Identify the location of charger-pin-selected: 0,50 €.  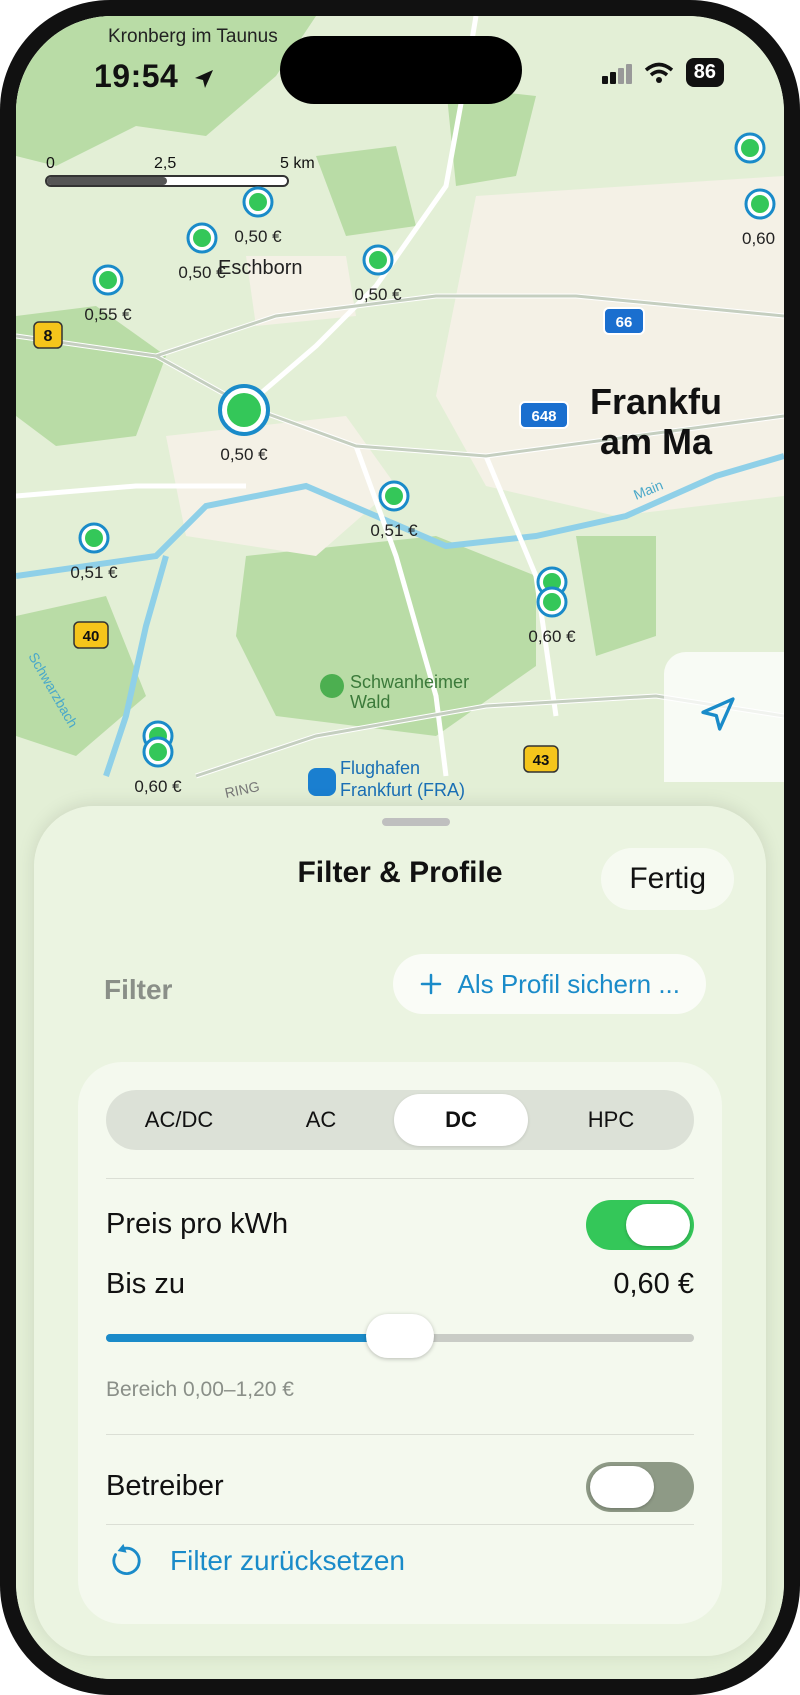
(244, 424).